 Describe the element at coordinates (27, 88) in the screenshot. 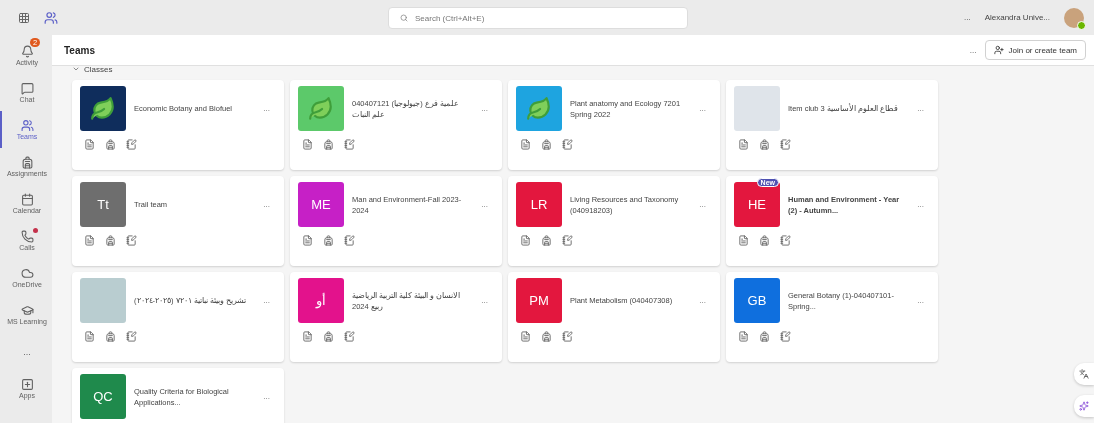

I see `chat-icon` at that location.